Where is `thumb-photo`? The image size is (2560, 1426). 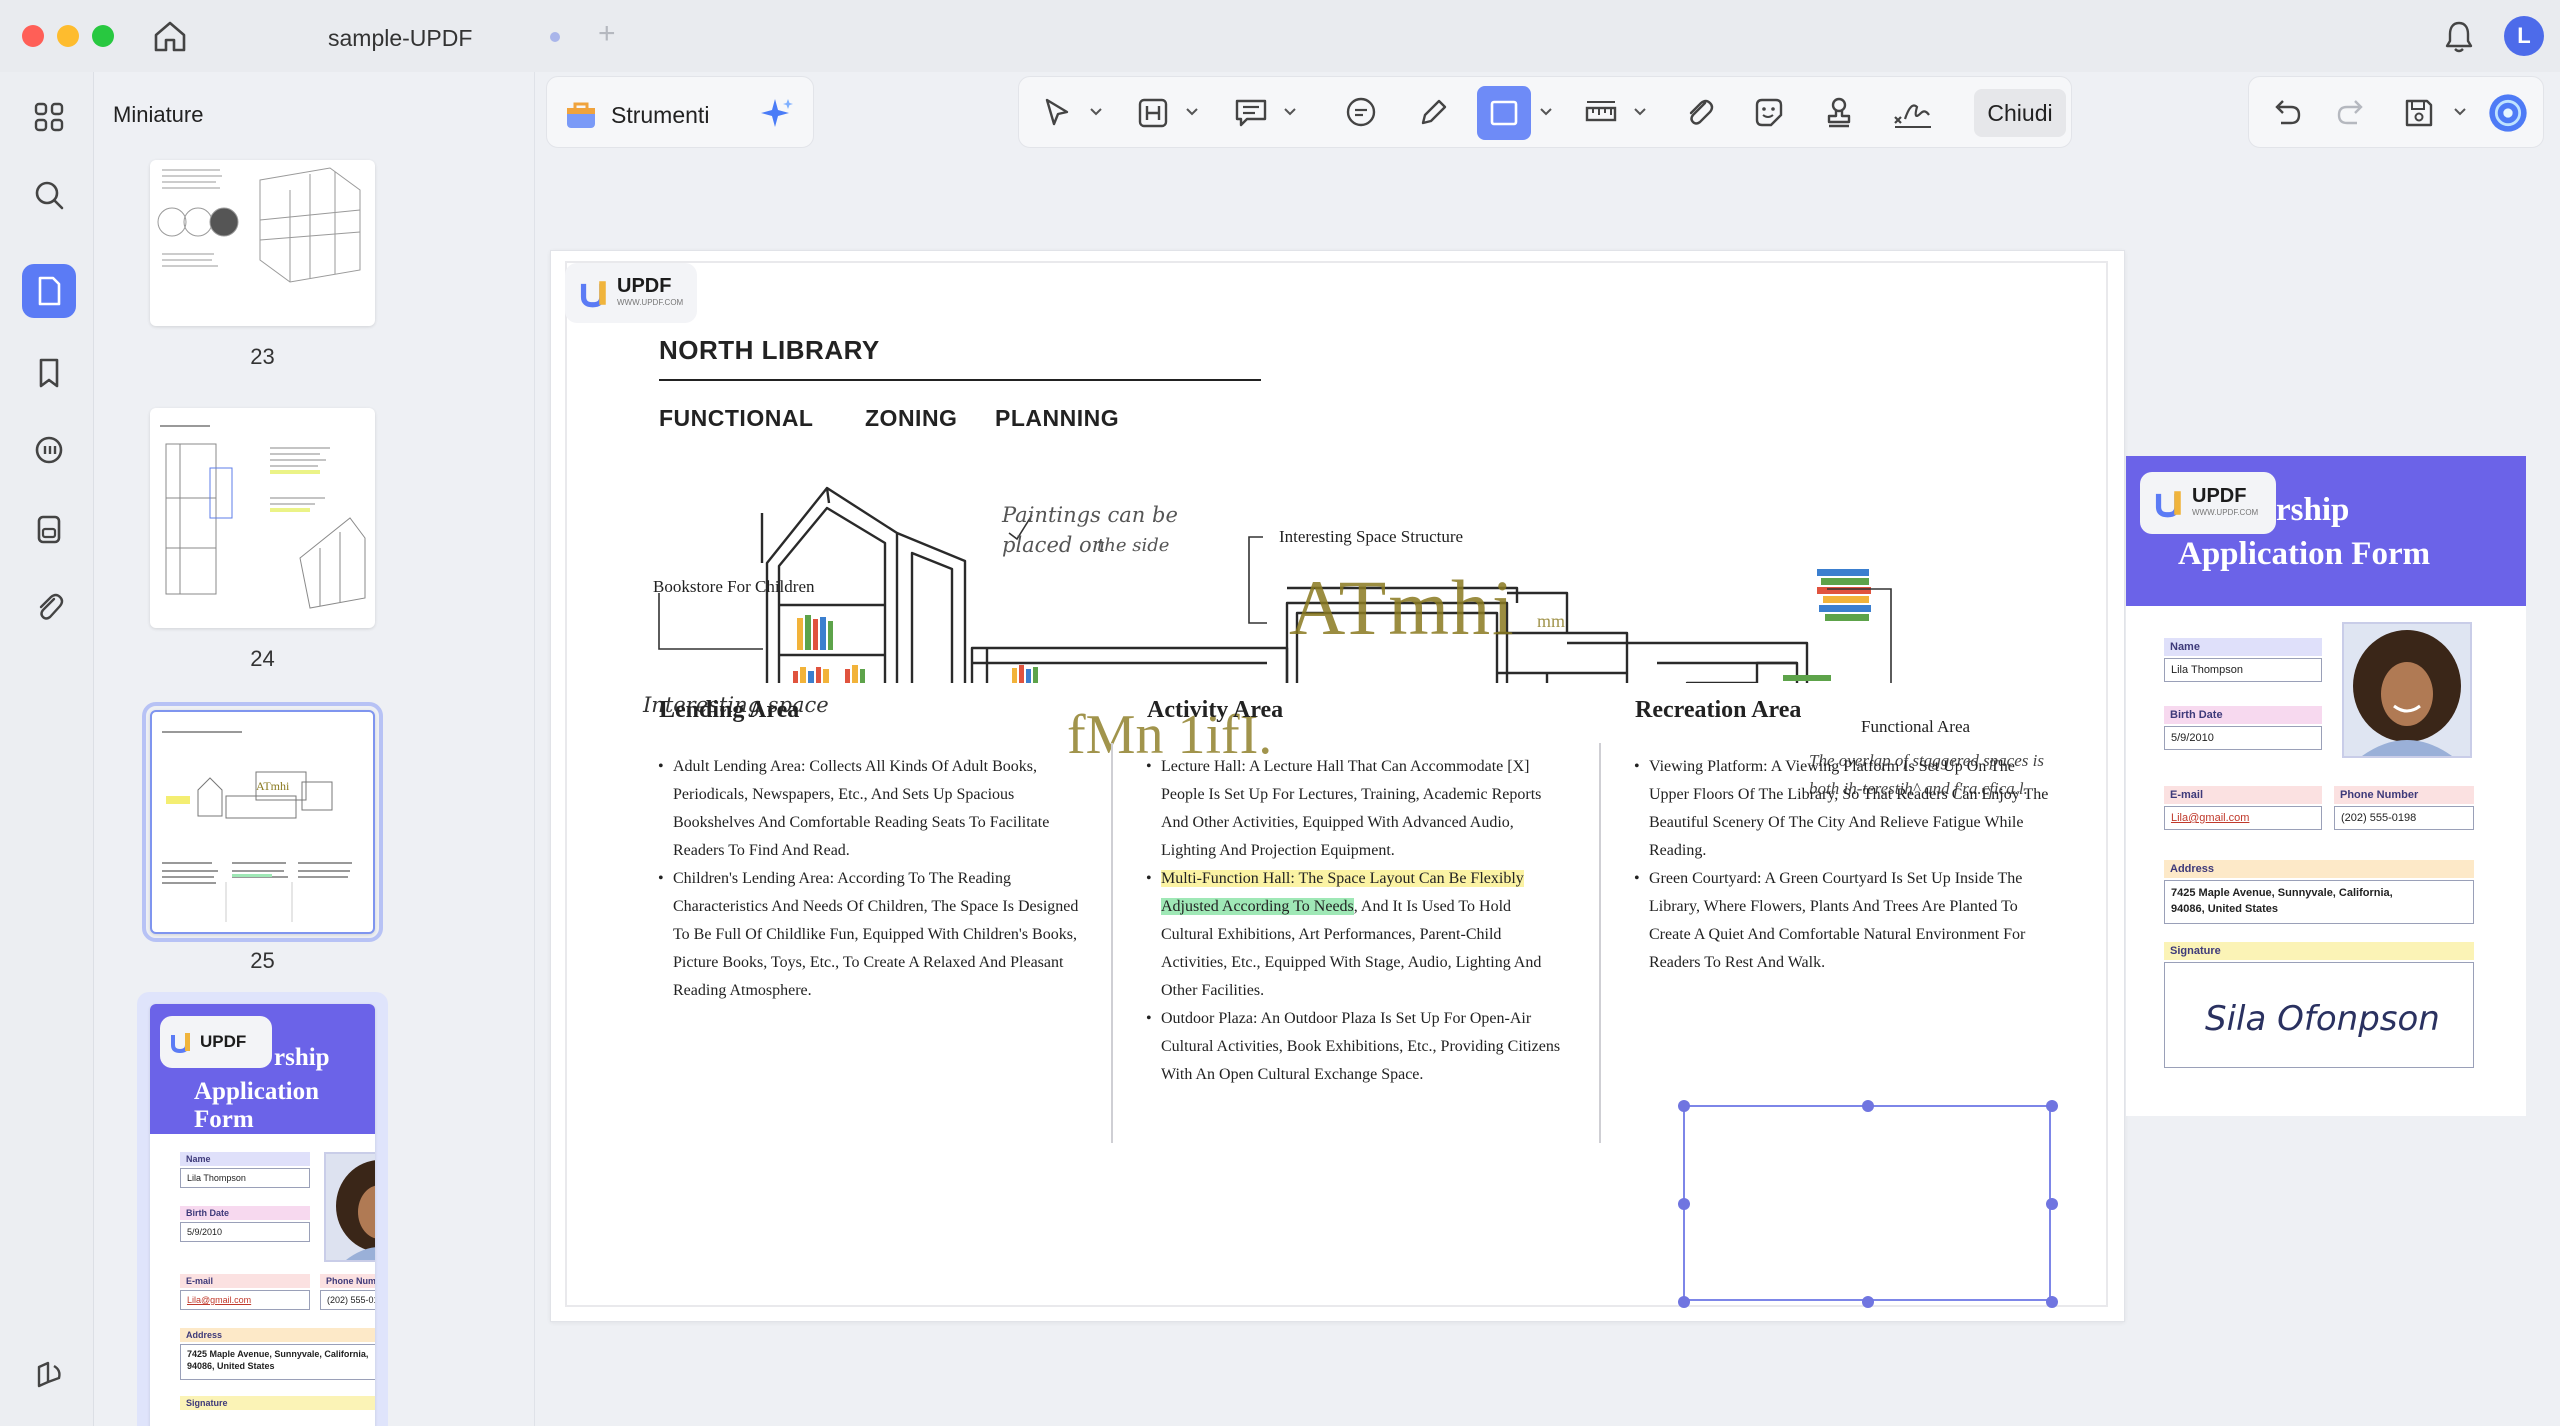
thumb-photo is located at coordinates (349, 1207).